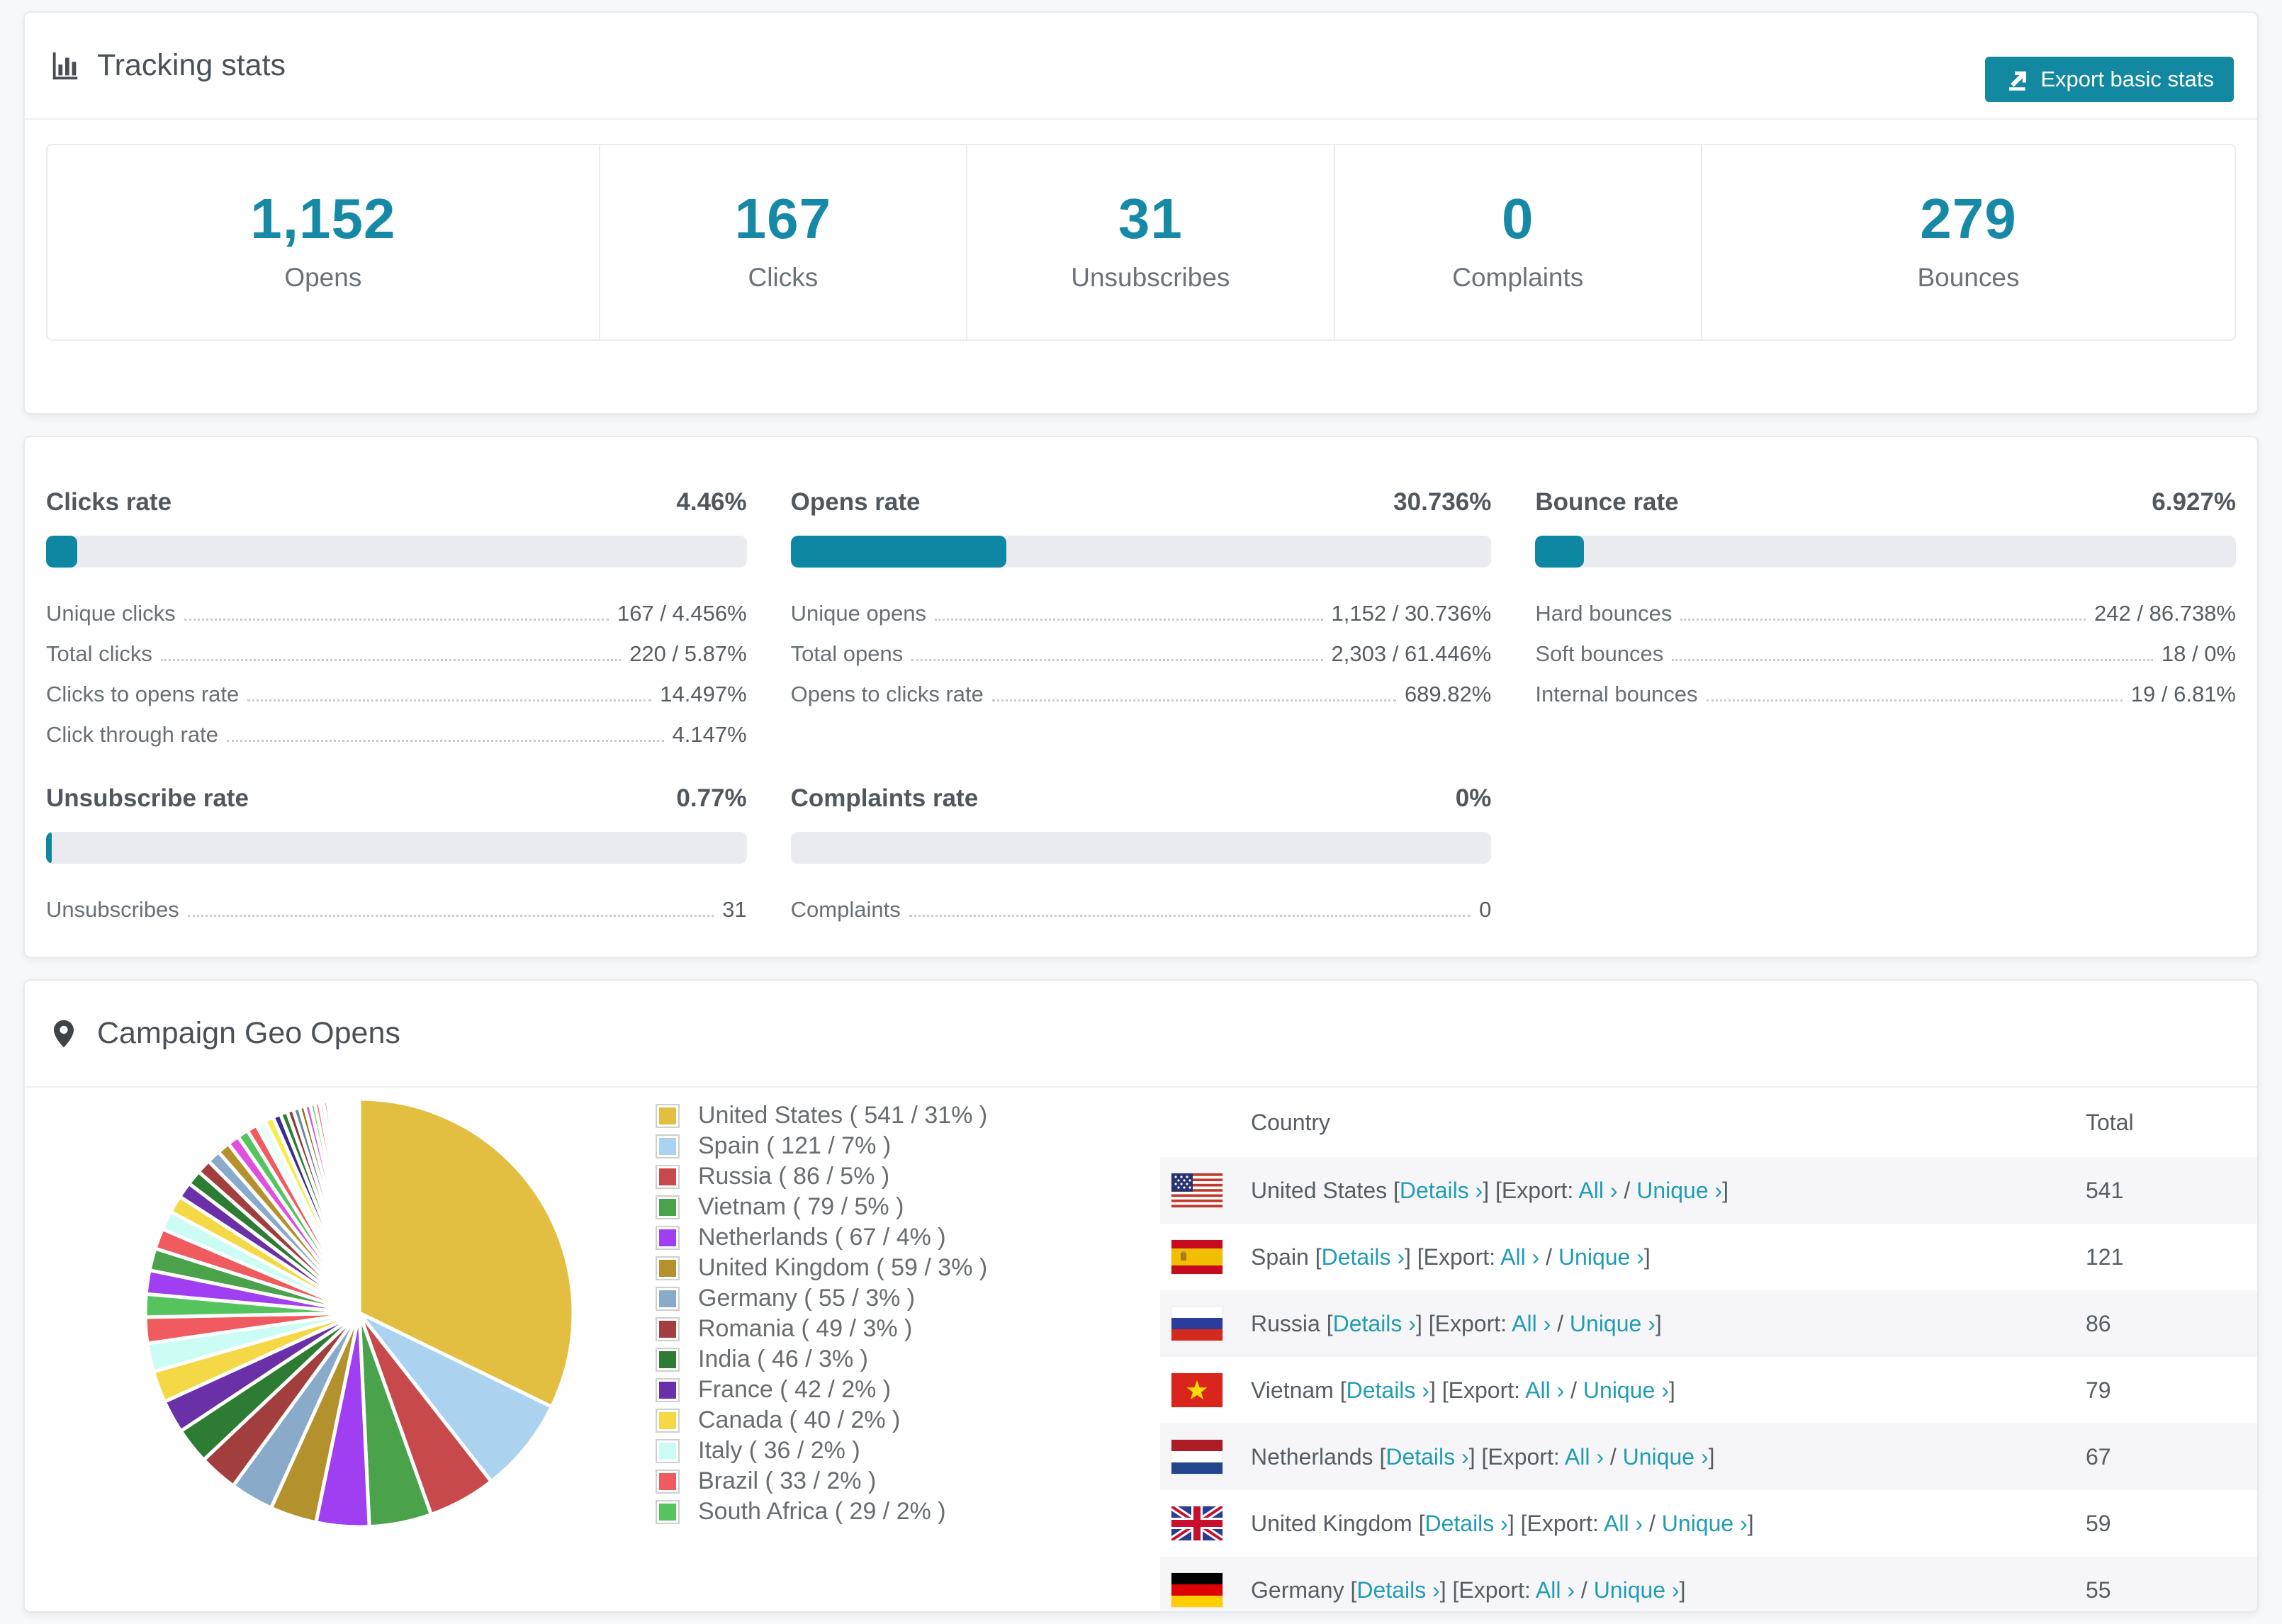 The width and height of the screenshot is (2282, 1624). What do you see at coordinates (682, 613) in the screenshot?
I see `rate-row-value: 167 / 4.456%` at bounding box center [682, 613].